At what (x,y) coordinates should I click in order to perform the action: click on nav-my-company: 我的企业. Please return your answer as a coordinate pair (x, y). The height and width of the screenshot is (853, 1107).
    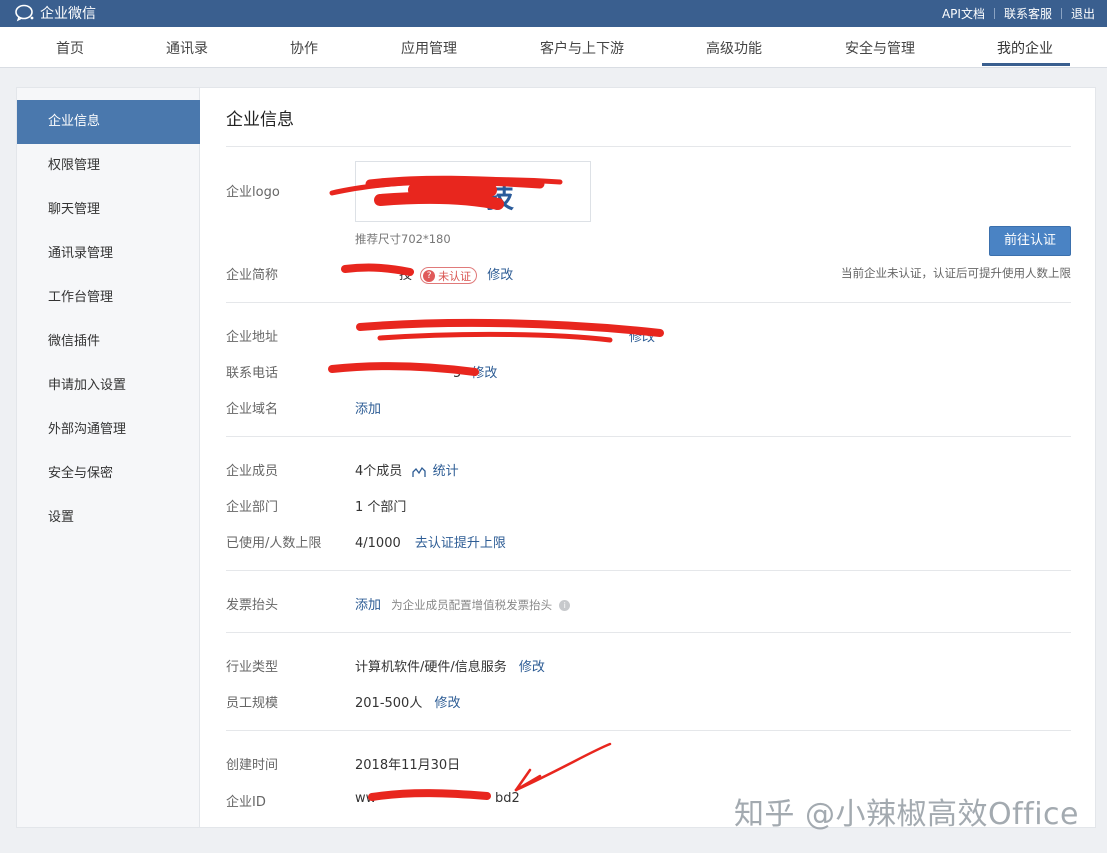
    Looking at the image, I should click on (1025, 48).